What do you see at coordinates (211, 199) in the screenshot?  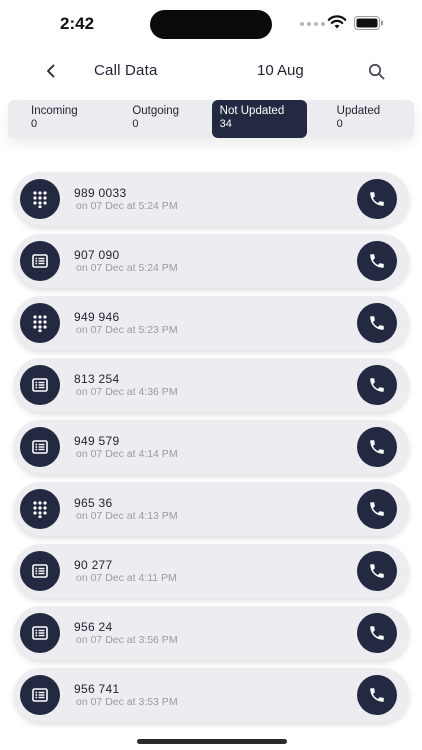 I see `list-item: 989 0033 on 07 Dec at 5:24 PM` at bounding box center [211, 199].